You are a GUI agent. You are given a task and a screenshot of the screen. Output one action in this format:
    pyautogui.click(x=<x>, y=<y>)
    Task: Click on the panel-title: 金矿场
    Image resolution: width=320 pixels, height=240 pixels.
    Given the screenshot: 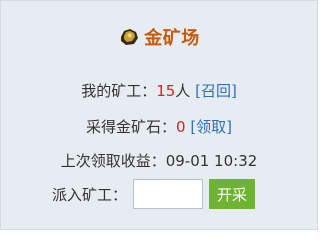 What is the action you would take?
    pyautogui.click(x=172, y=38)
    